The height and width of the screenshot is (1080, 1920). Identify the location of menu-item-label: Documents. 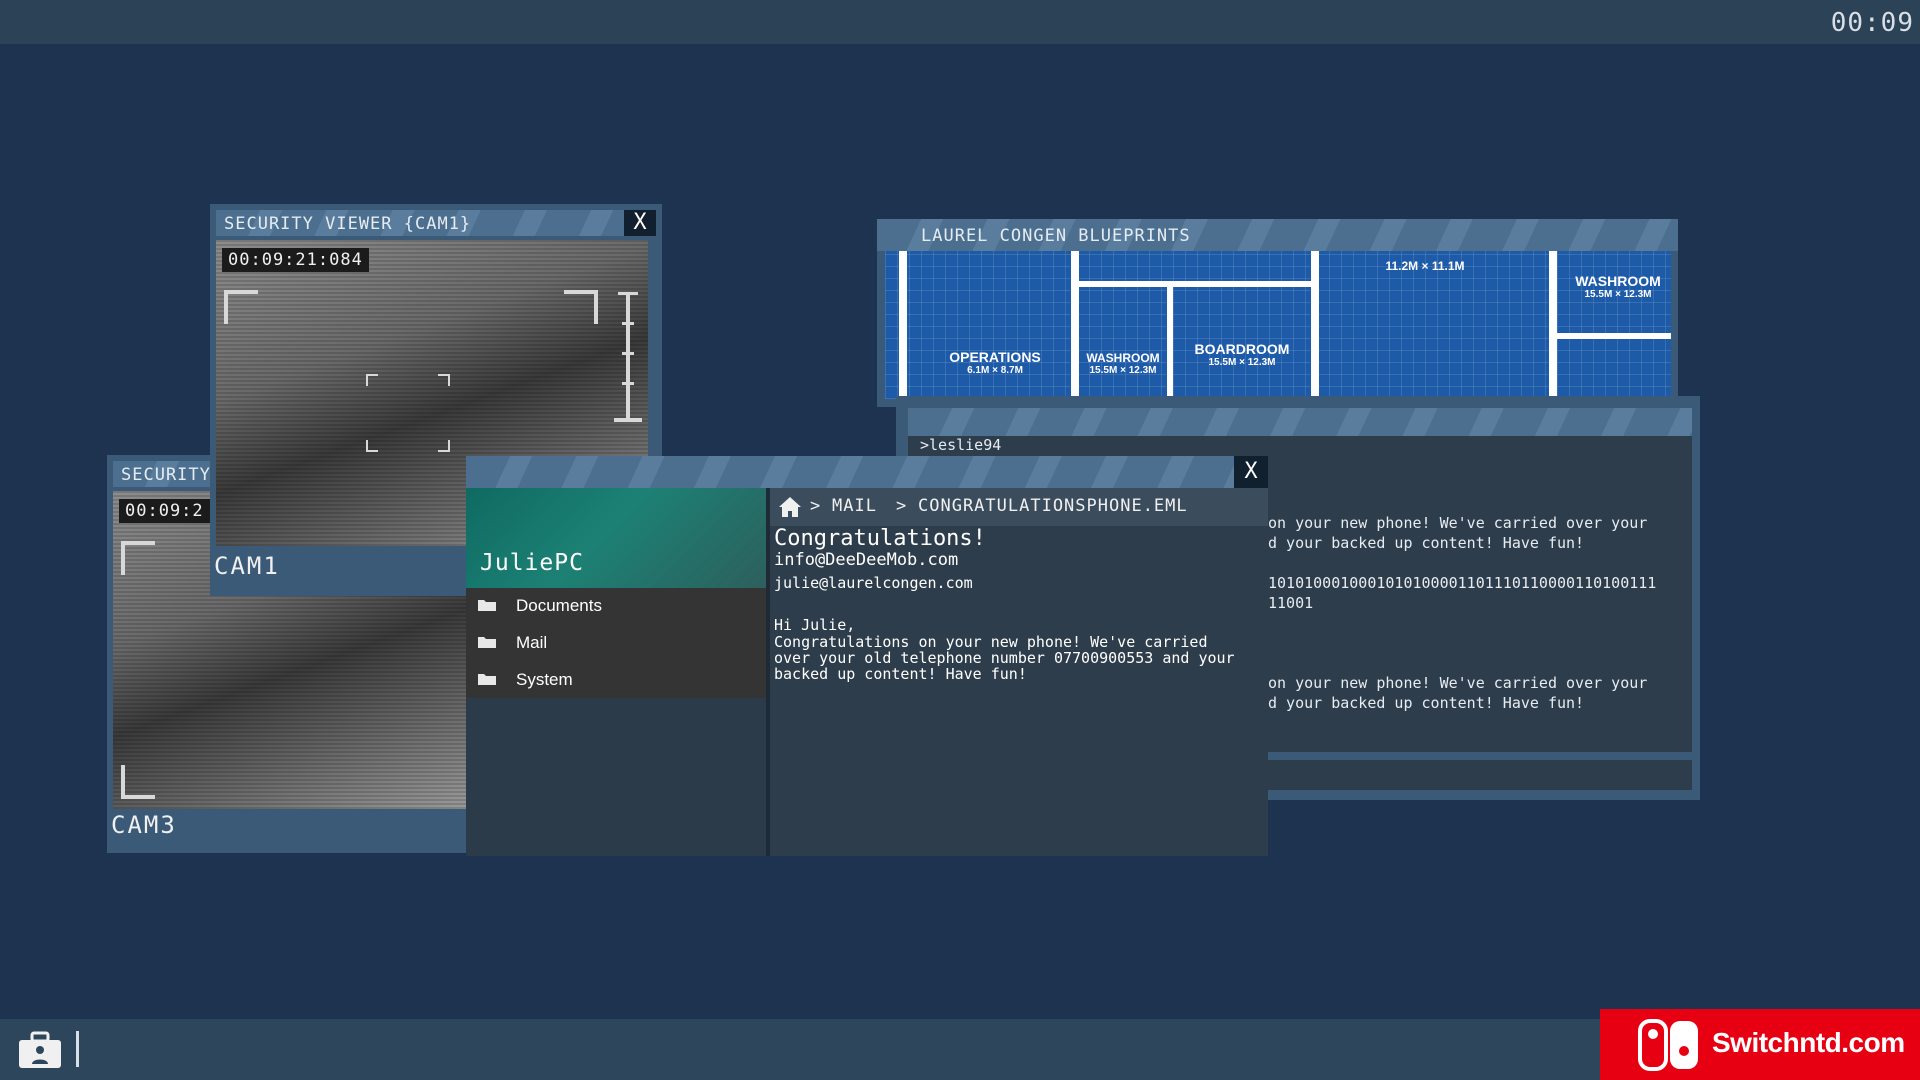
(559, 605).